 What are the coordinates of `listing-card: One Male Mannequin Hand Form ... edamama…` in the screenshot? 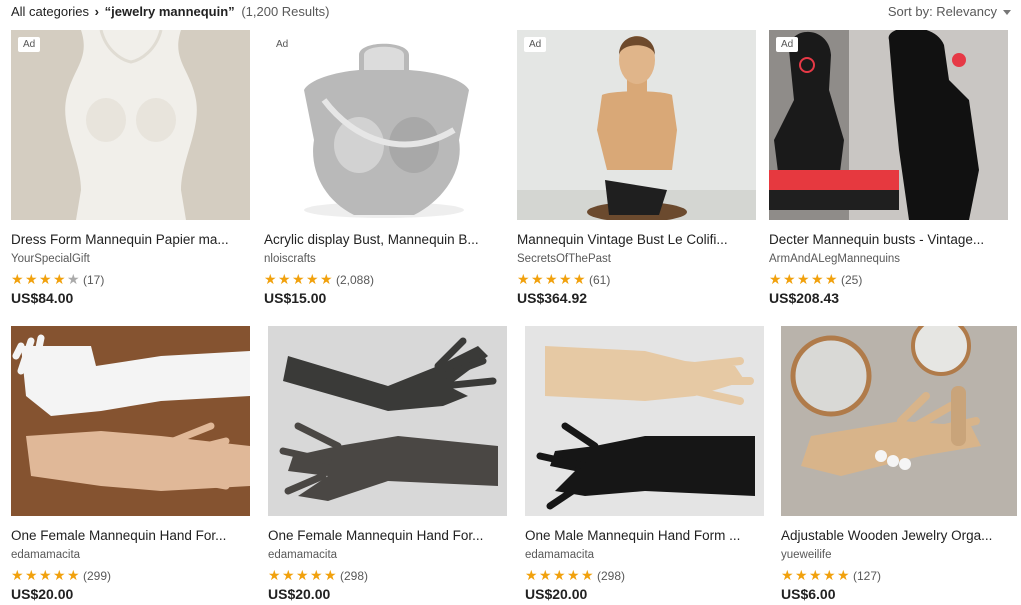 It's located at (644, 465).